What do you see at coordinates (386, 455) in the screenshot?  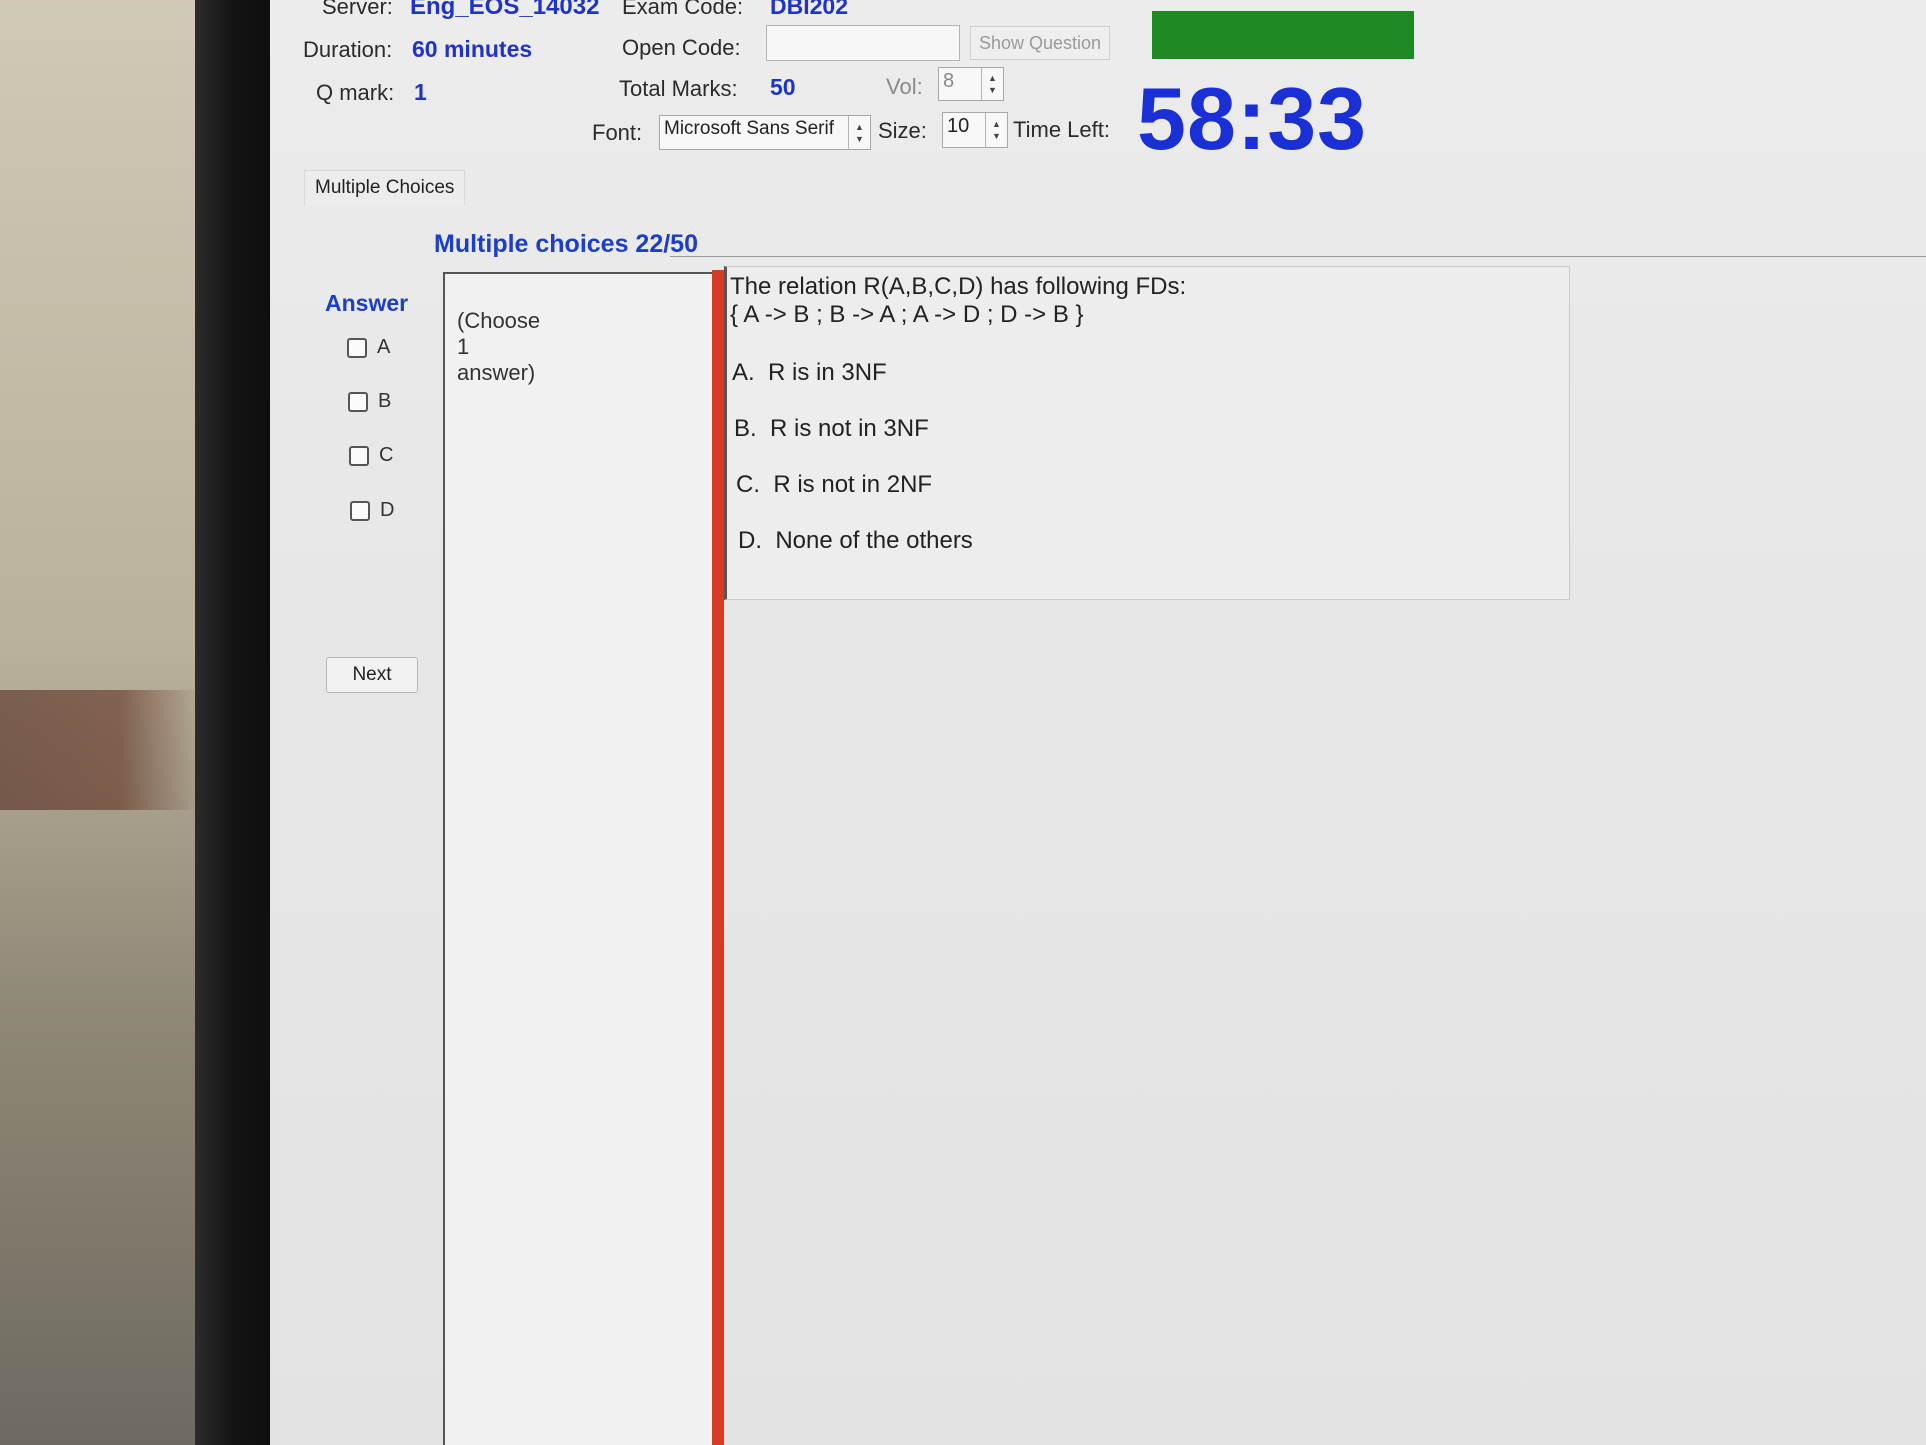 I see `checkbox-c-label: C` at bounding box center [386, 455].